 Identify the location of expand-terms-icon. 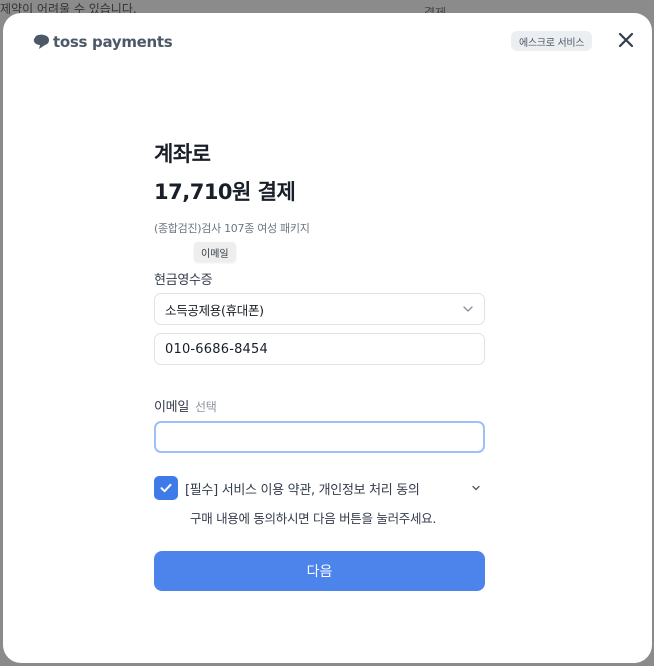
(476, 488).